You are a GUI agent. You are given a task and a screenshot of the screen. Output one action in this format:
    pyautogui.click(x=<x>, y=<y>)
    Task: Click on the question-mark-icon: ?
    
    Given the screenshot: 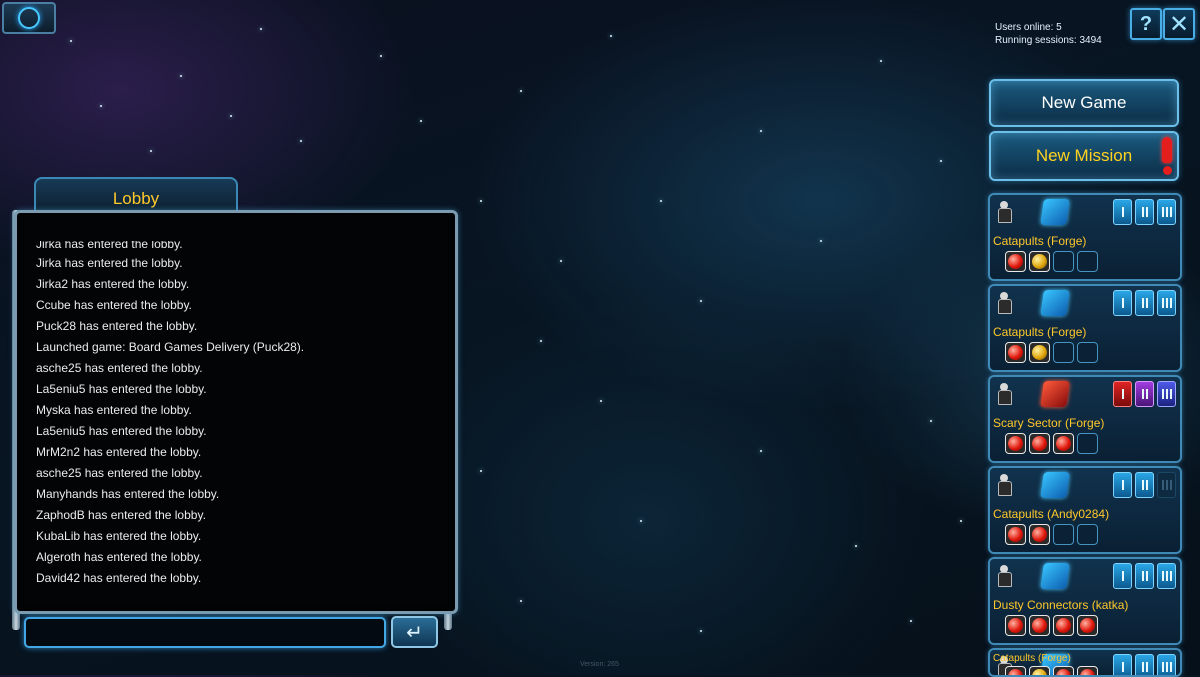 What is the action you would take?
    pyautogui.click(x=1146, y=23)
    